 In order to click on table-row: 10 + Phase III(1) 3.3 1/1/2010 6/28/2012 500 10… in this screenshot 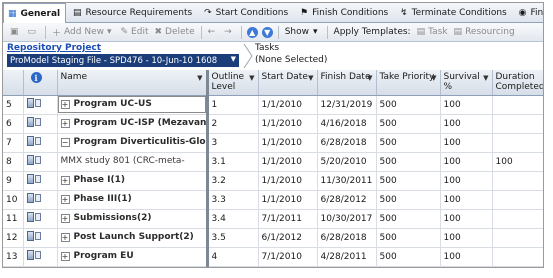, I will do `click(273, 200)`.